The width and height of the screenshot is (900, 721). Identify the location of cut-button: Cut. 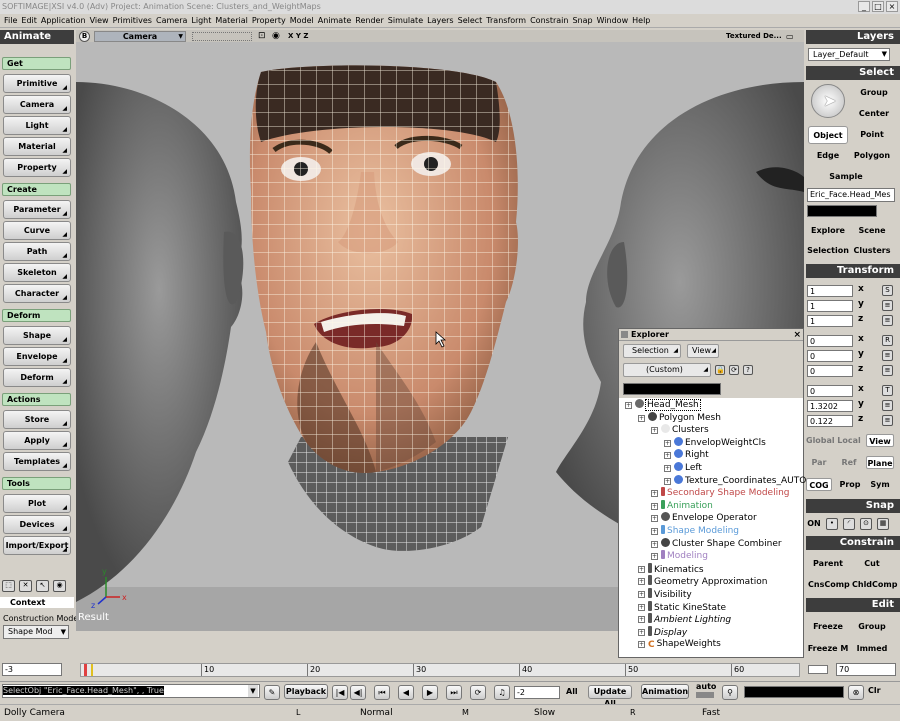
(872, 564).